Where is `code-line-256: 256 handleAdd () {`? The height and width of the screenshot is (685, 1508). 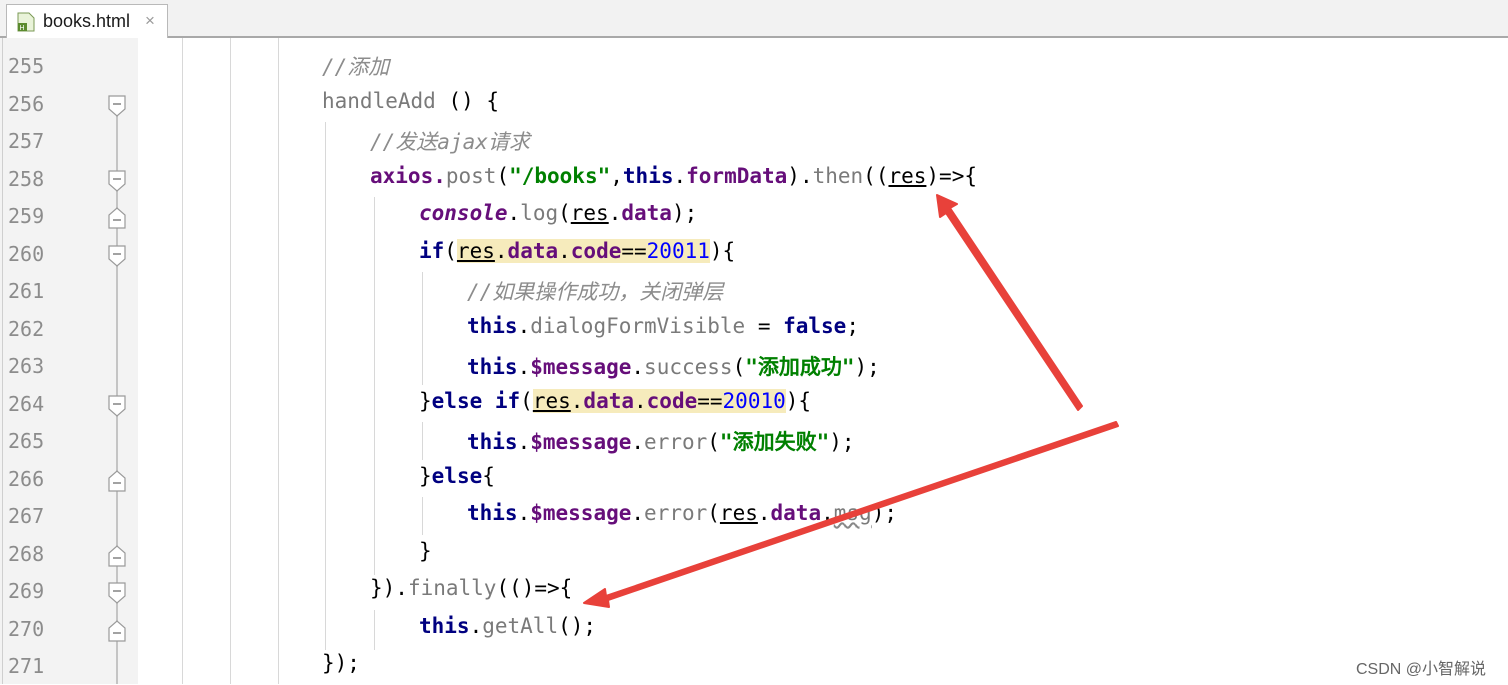 code-line-256: 256 handleAdd () { is located at coordinates (754, 104).